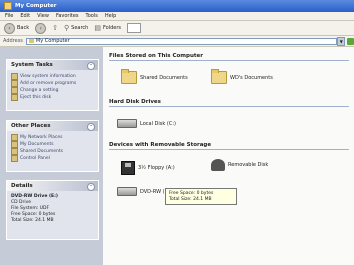  What do you see at coordinates (23, 28) in the screenshot?
I see `back-label: Back` at bounding box center [23, 28].